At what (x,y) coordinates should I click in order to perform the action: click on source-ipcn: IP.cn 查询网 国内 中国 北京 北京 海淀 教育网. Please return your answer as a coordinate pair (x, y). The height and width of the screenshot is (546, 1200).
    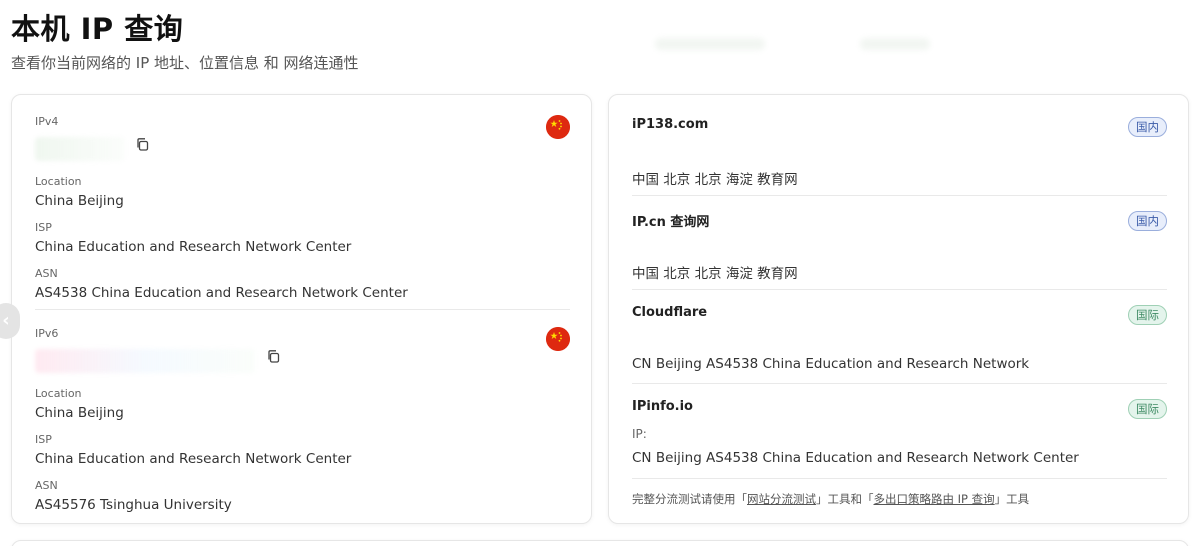
    Looking at the image, I should click on (899, 246).